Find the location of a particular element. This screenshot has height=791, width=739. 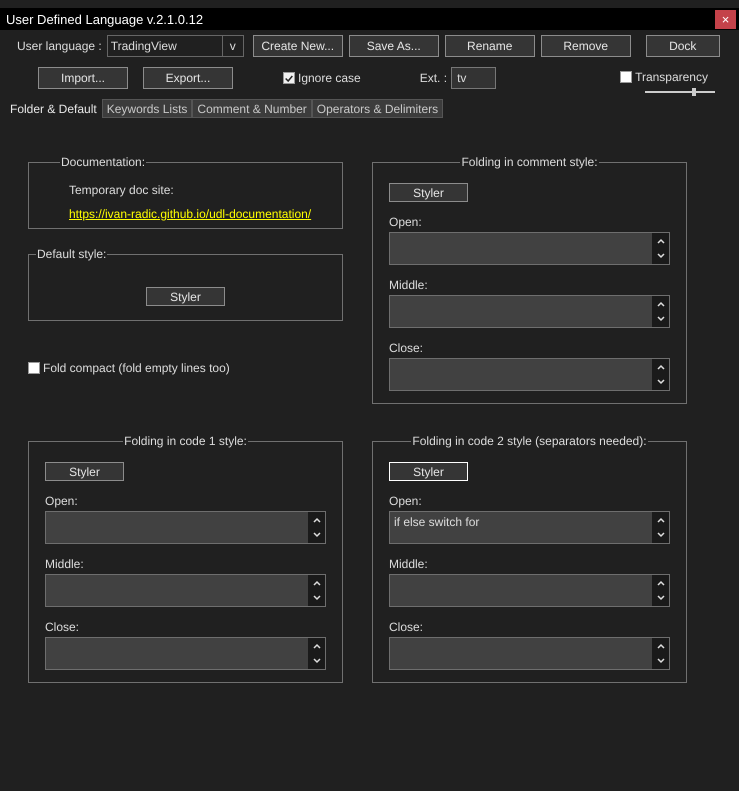

documentation-link: https://ivan-radic.github.io/udl-documentation/ is located at coordinates (197, 214).